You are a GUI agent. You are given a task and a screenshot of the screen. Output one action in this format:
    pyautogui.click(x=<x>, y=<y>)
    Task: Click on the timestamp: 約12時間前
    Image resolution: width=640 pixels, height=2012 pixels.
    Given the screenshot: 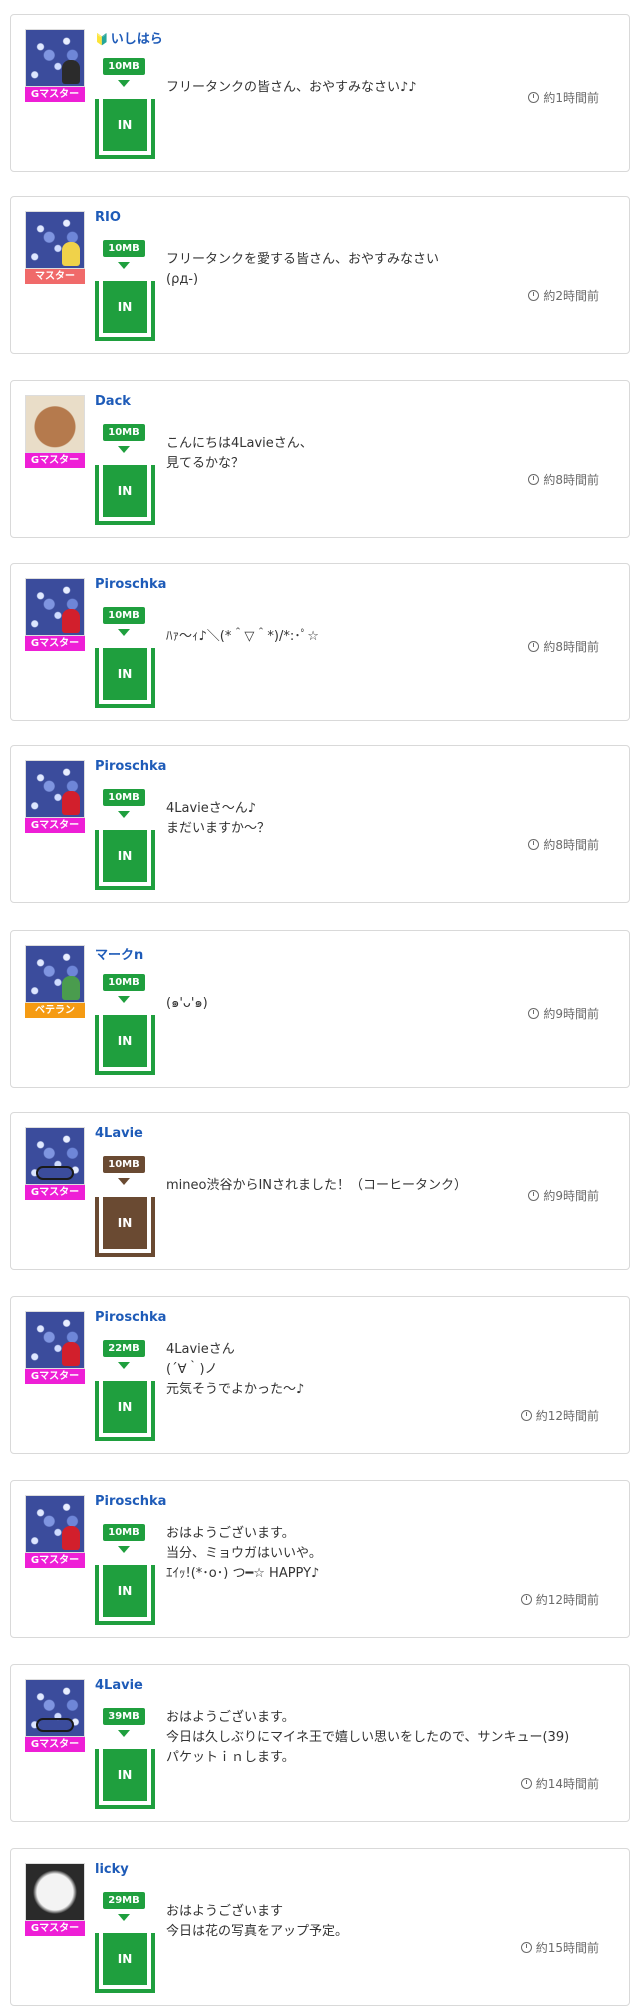 What is the action you would take?
    pyautogui.click(x=559, y=1415)
    